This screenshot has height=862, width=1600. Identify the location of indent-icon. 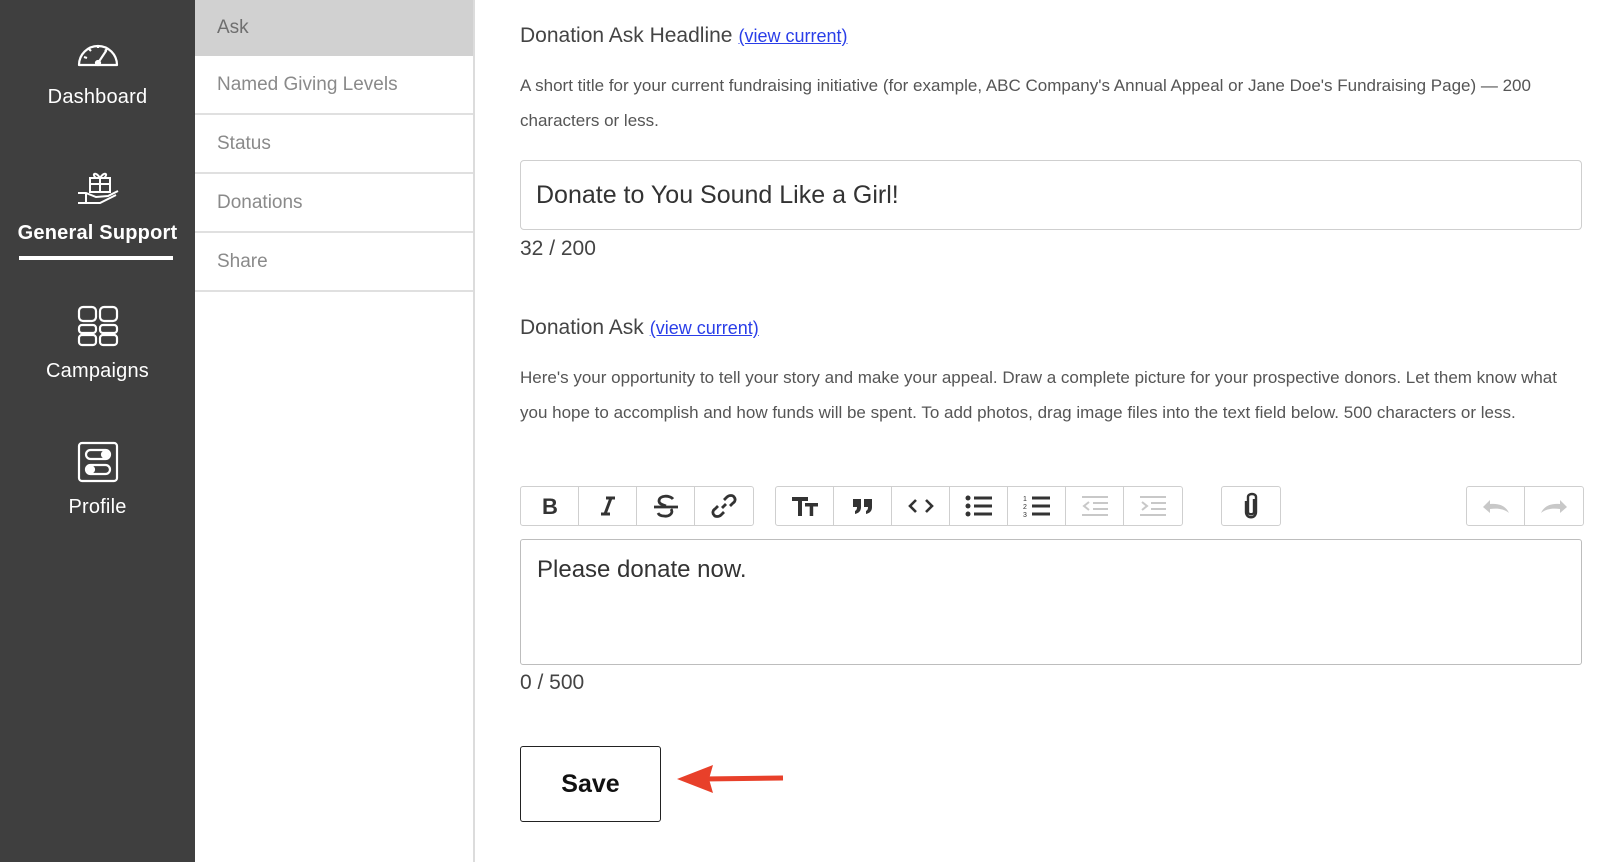
(1153, 506).